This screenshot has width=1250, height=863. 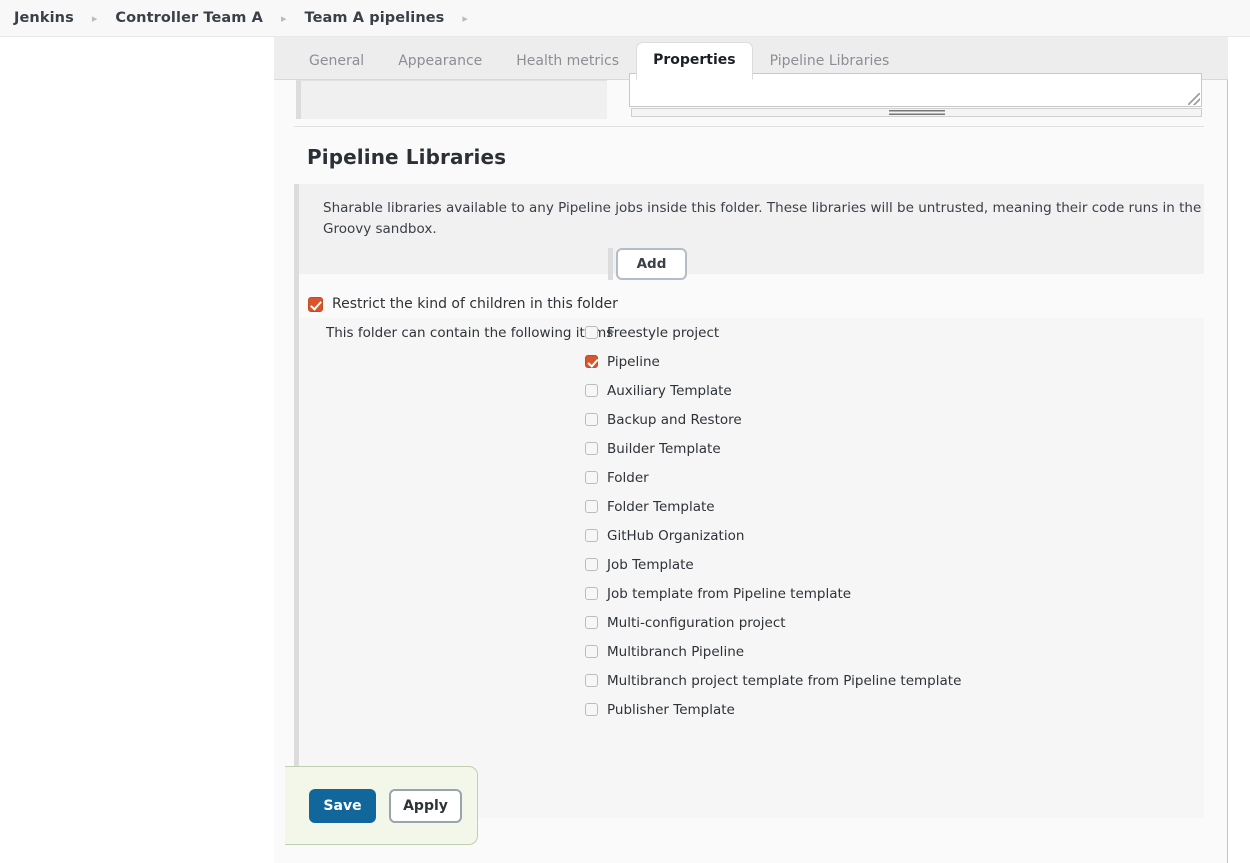 What do you see at coordinates (44, 18) in the screenshot?
I see `breadcrumb-item-jenkins: Jenkins` at bounding box center [44, 18].